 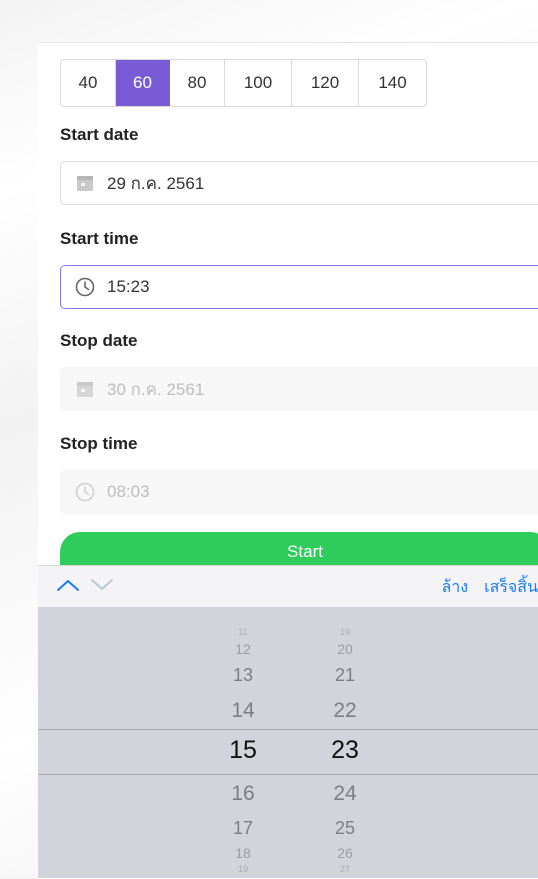 I want to click on hour-option: 13, so click(x=243, y=675).